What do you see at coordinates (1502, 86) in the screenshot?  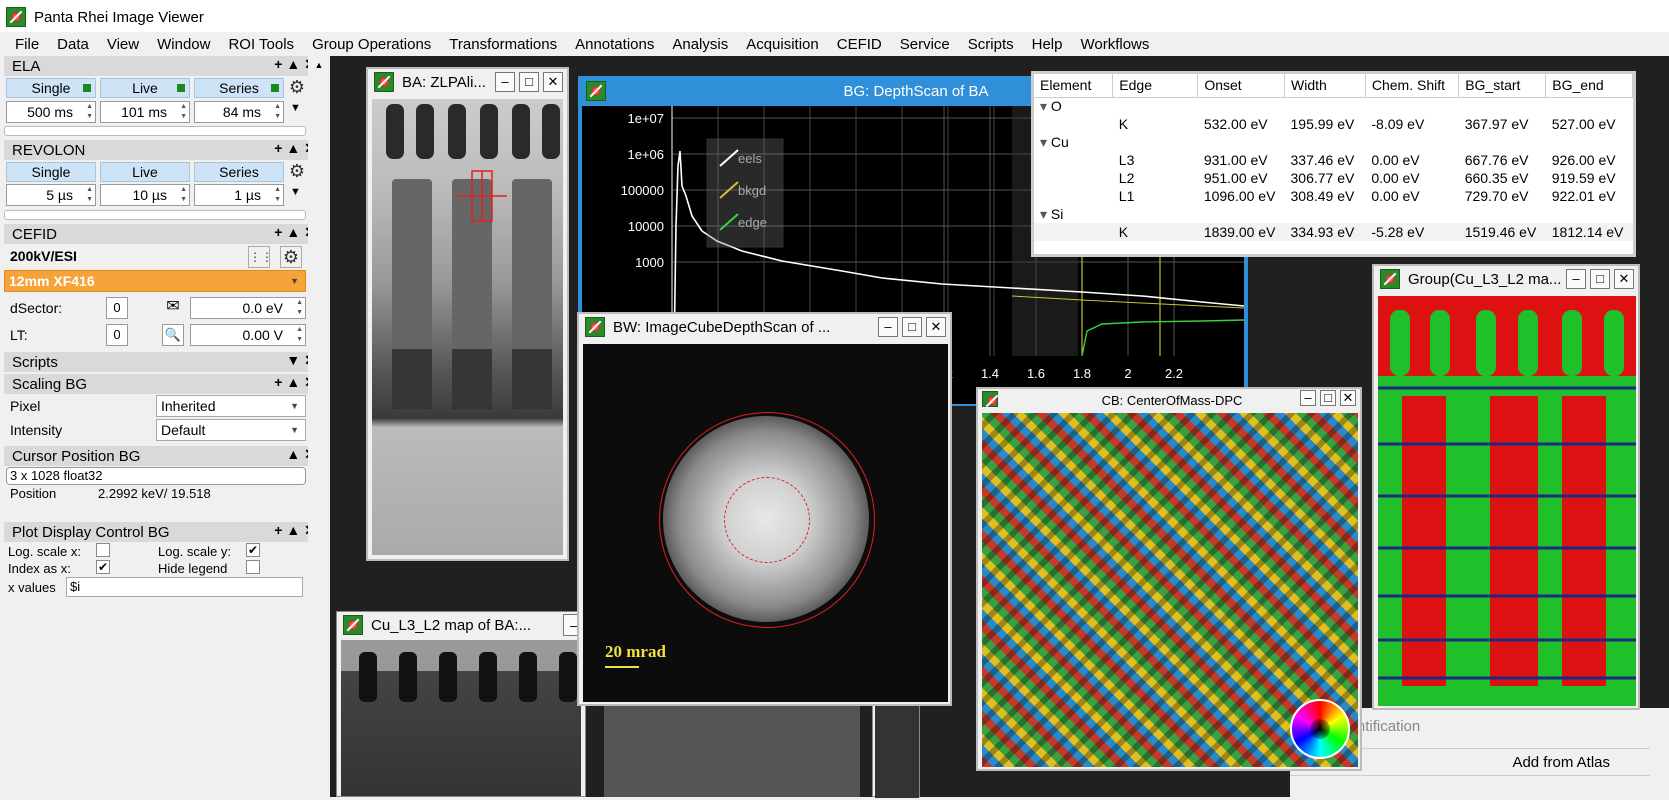 I see `edges-header-bg-start: BG_start` at bounding box center [1502, 86].